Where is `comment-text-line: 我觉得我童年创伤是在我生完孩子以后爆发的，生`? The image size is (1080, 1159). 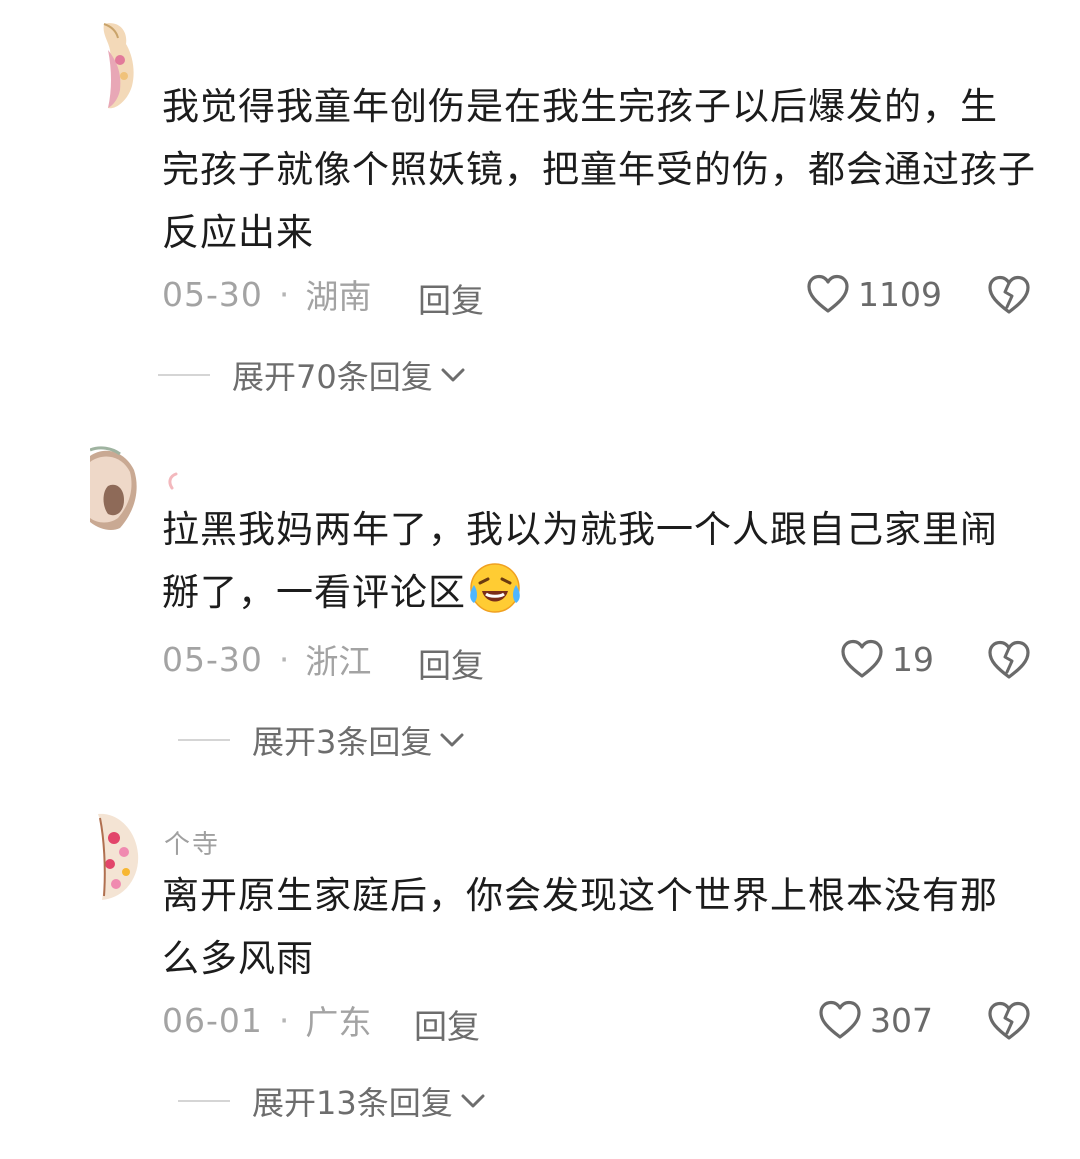
comment-text-line: 我觉得我童年创伤是在我生完孩子以后爆发的，生 is located at coordinates (580, 106).